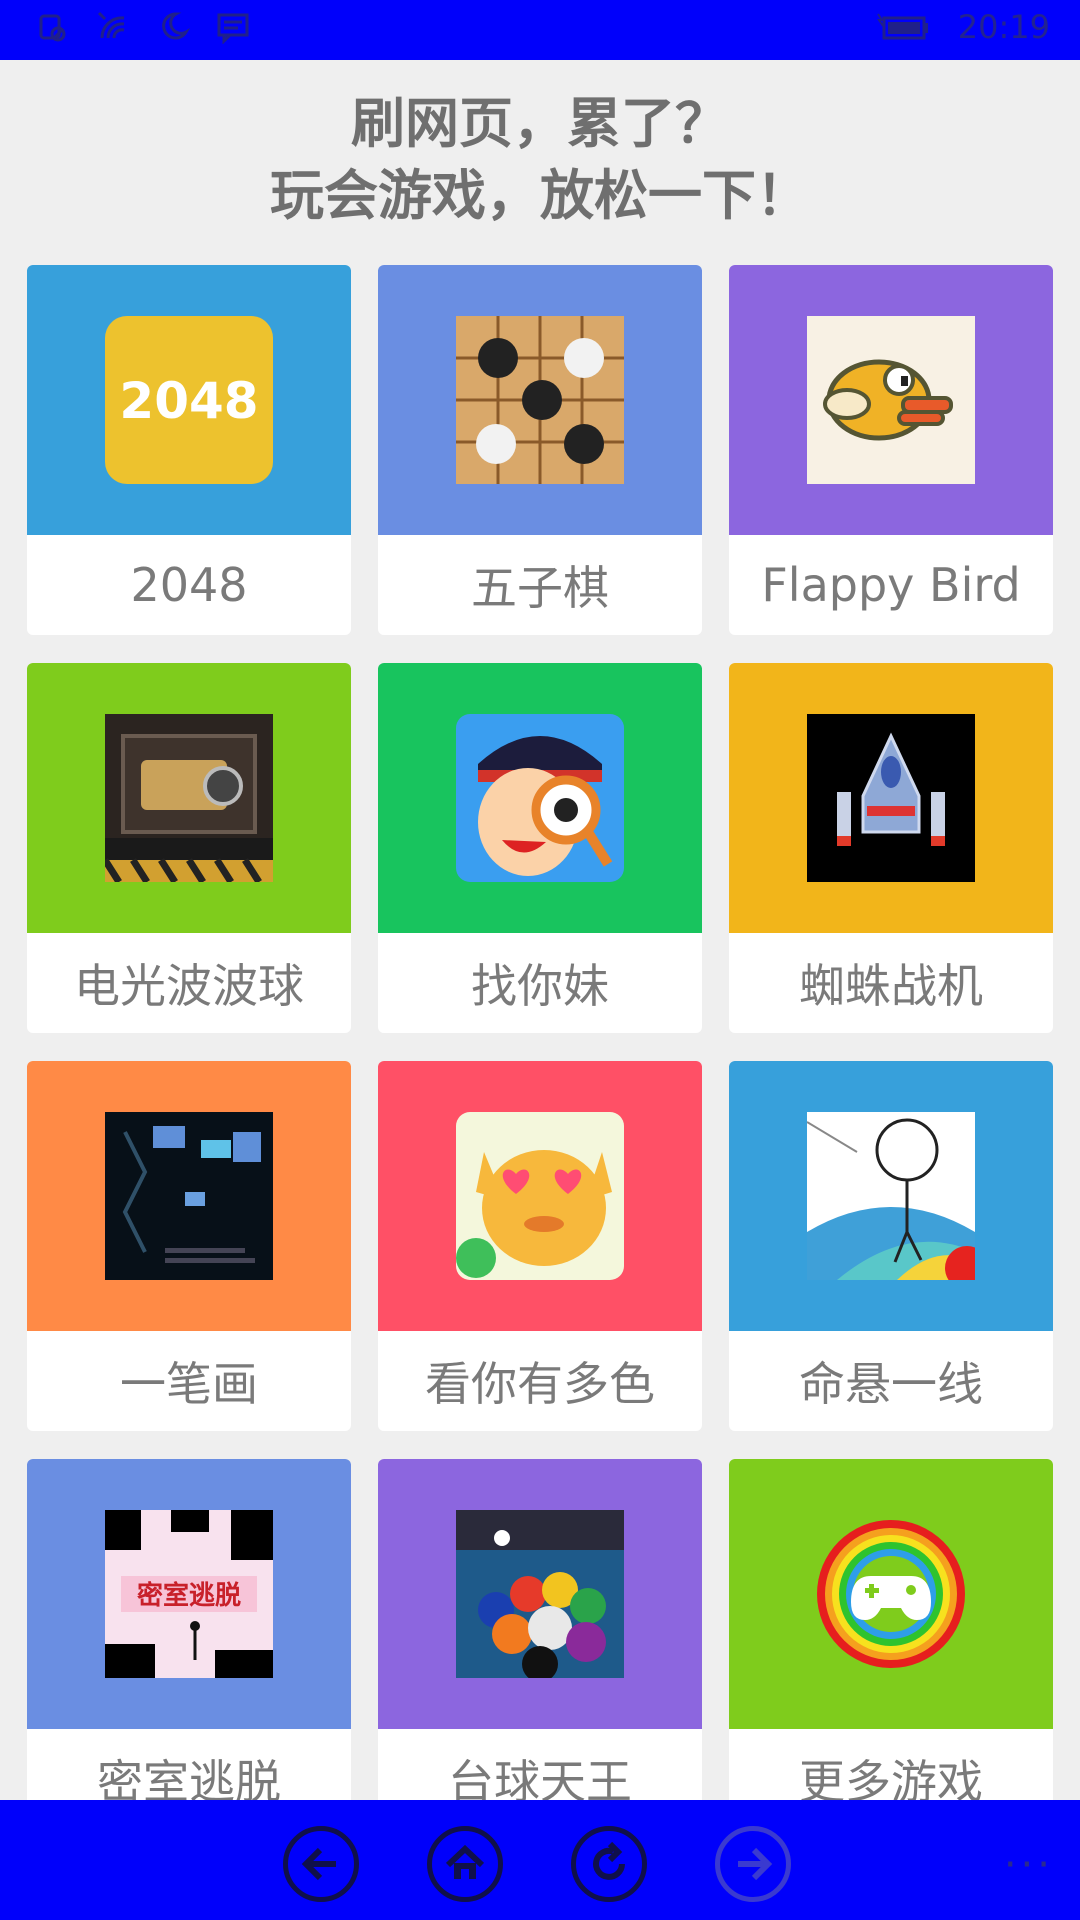 The image size is (1080, 1920). What do you see at coordinates (755, 1864) in the screenshot?
I see `forward-arrow-icon` at bounding box center [755, 1864].